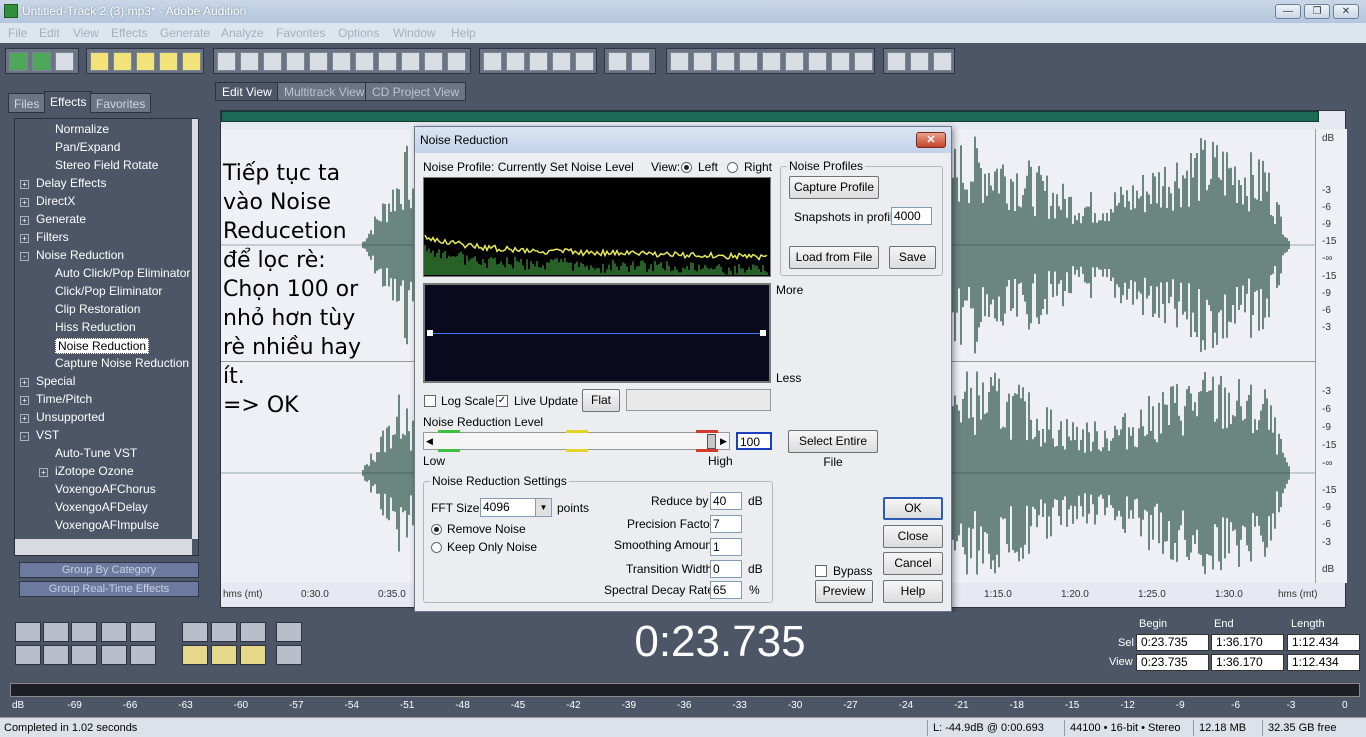 Image resolution: width=1366 pixels, height=737 pixels. I want to click on go-to-end-icon, so click(114, 655).